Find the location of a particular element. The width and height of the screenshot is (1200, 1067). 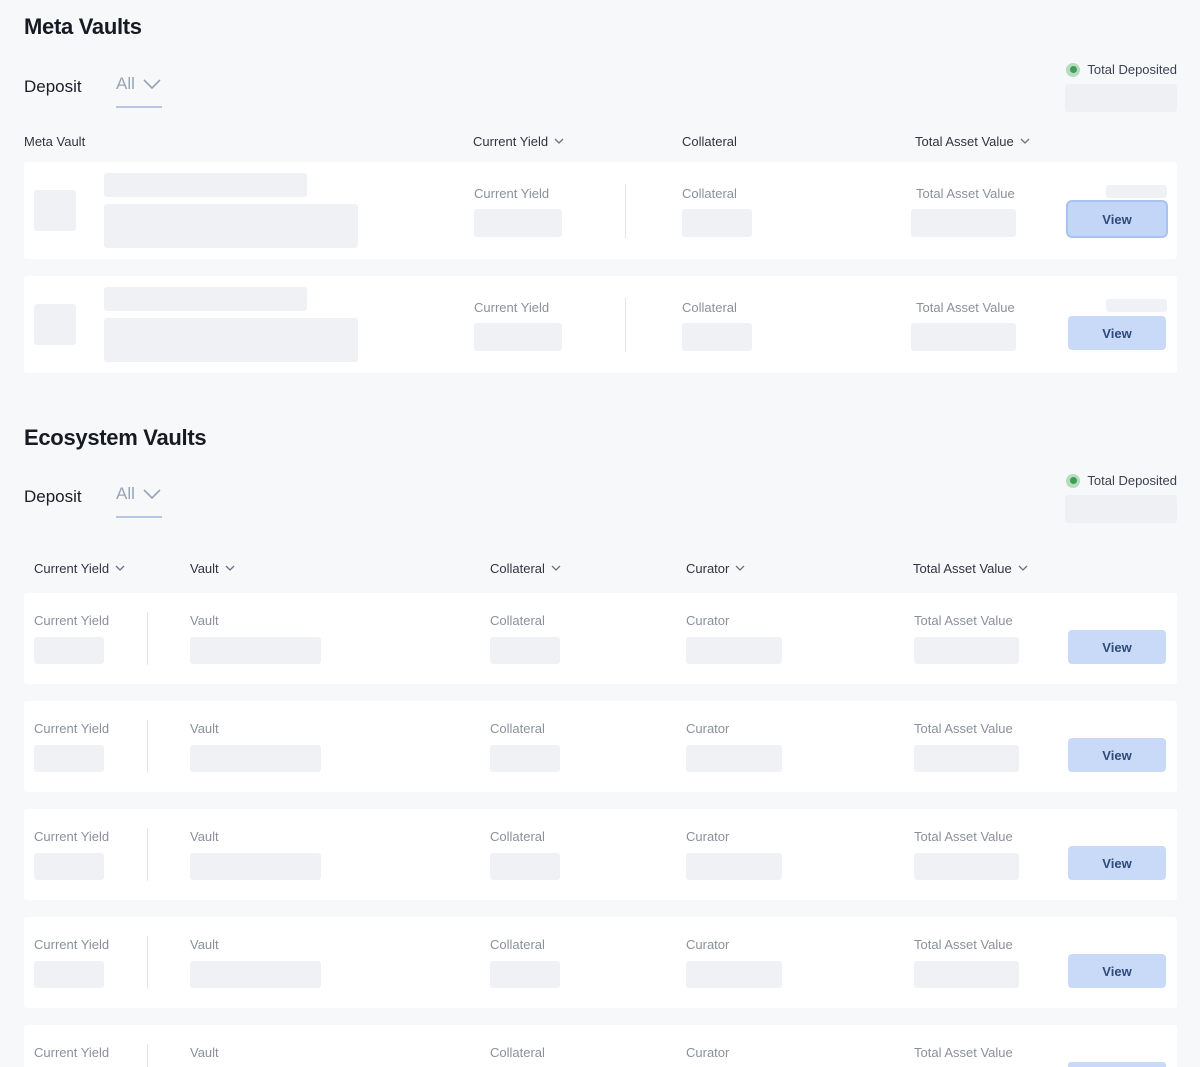

ecosystem-total-deposited: Total Deposited is located at coordinates (1121, 480).